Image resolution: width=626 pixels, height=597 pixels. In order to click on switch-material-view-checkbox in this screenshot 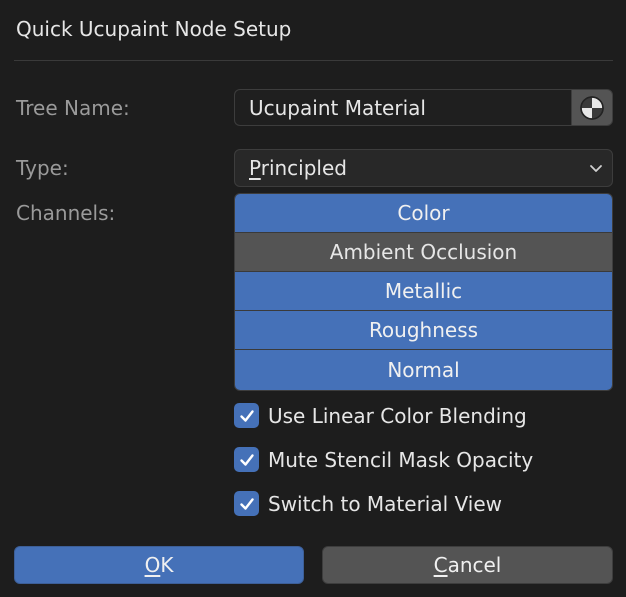, I will do `click(246, 503)`.